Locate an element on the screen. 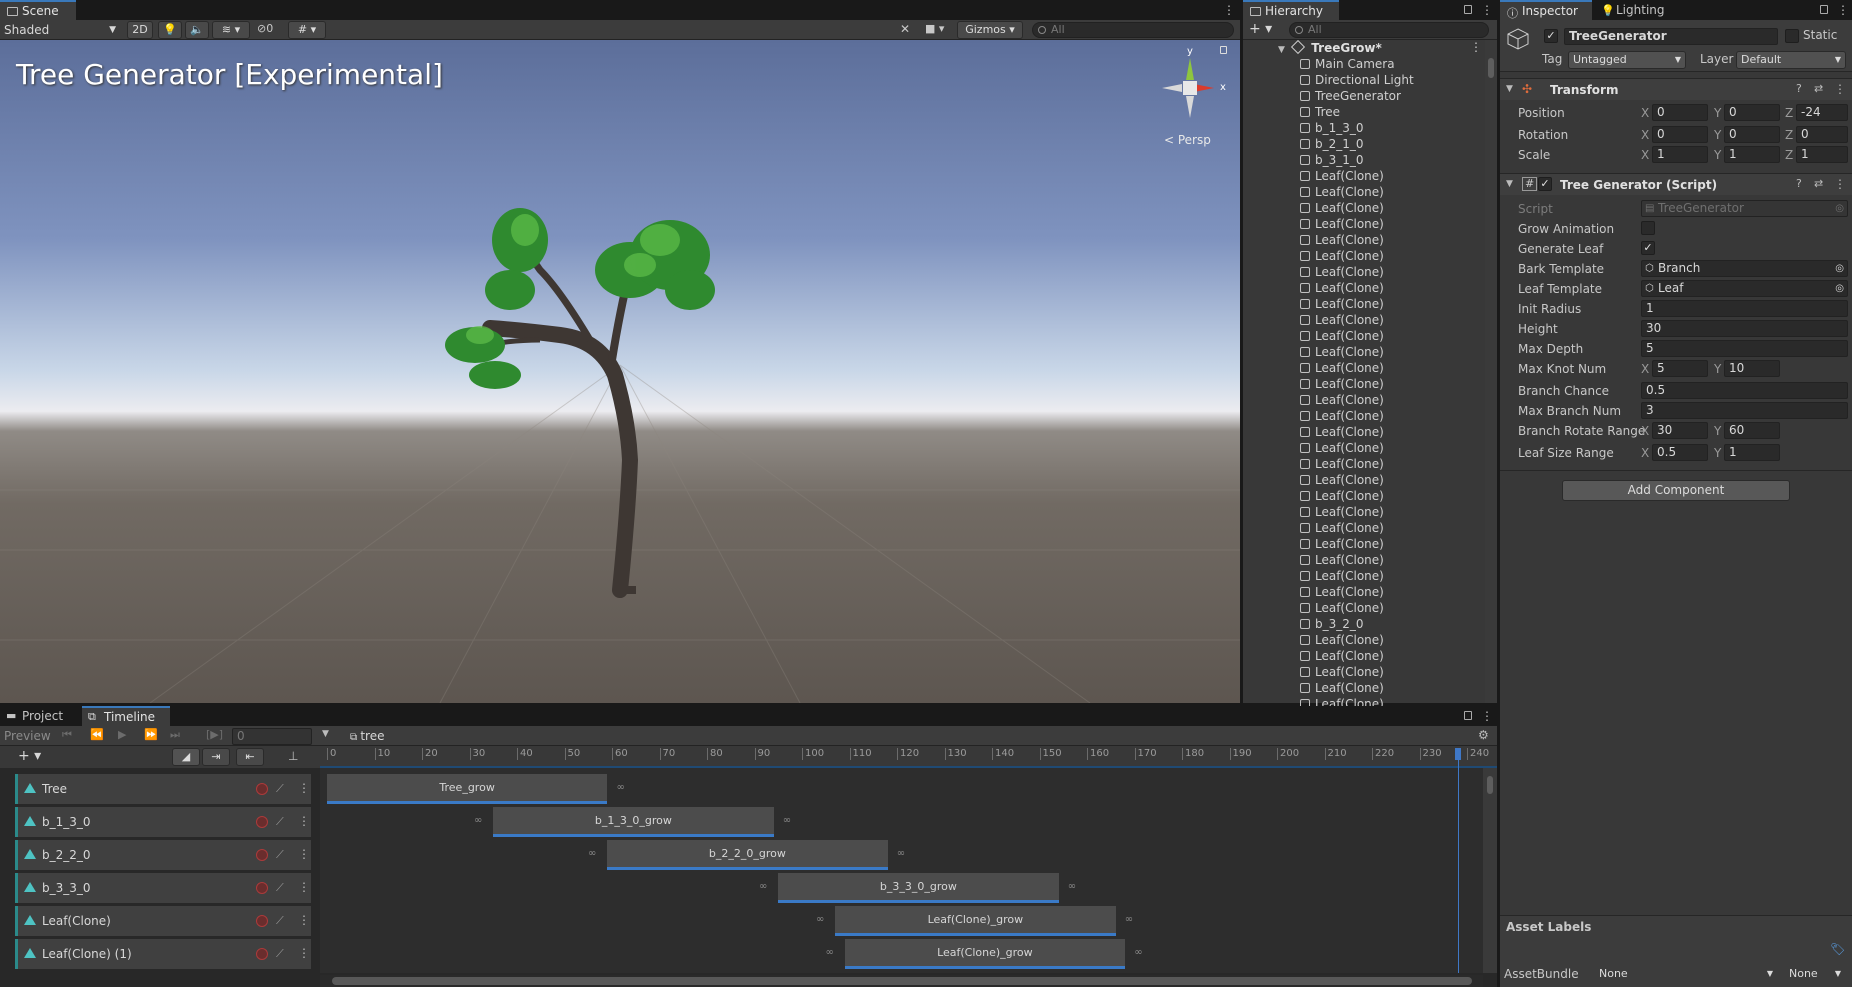 The height and width of the screenshot is (987, 1852). hierarchy-item: Tree is located at coordinates (1320, 112).